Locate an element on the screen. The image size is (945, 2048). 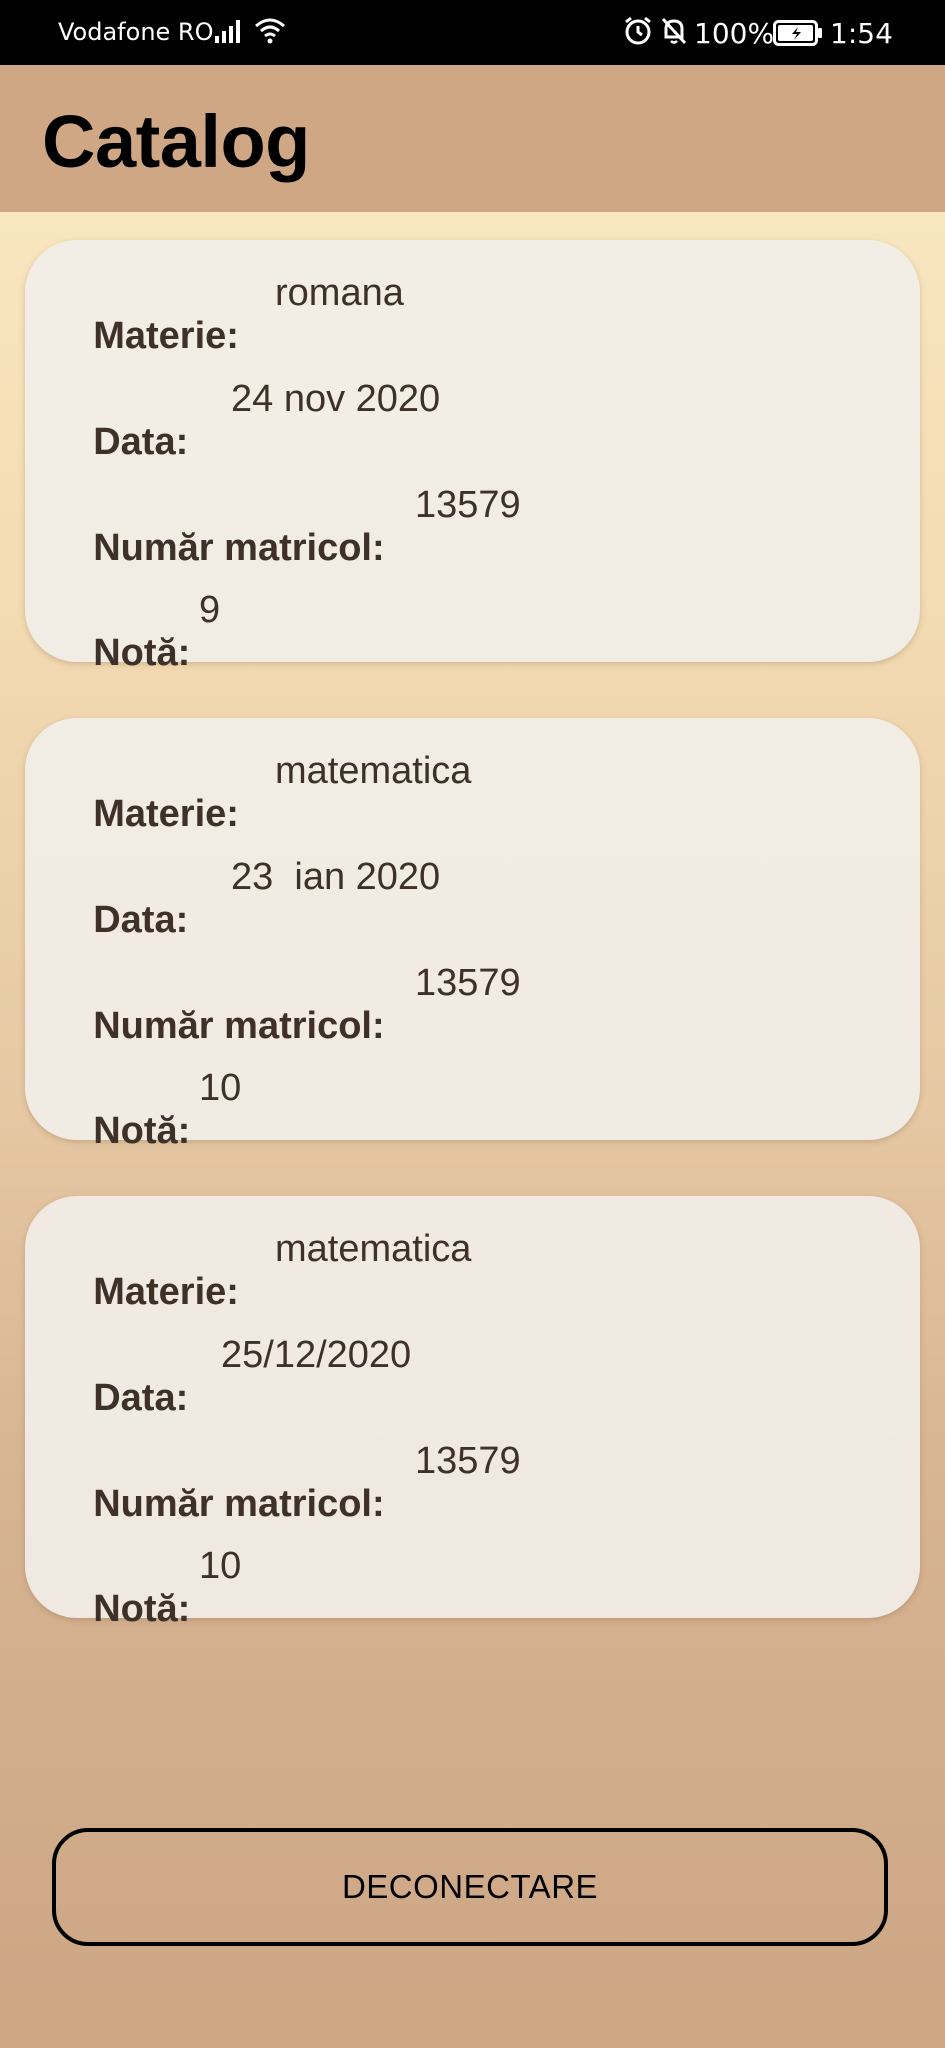
notifications-off-icon is located at coordinates (674, 34).